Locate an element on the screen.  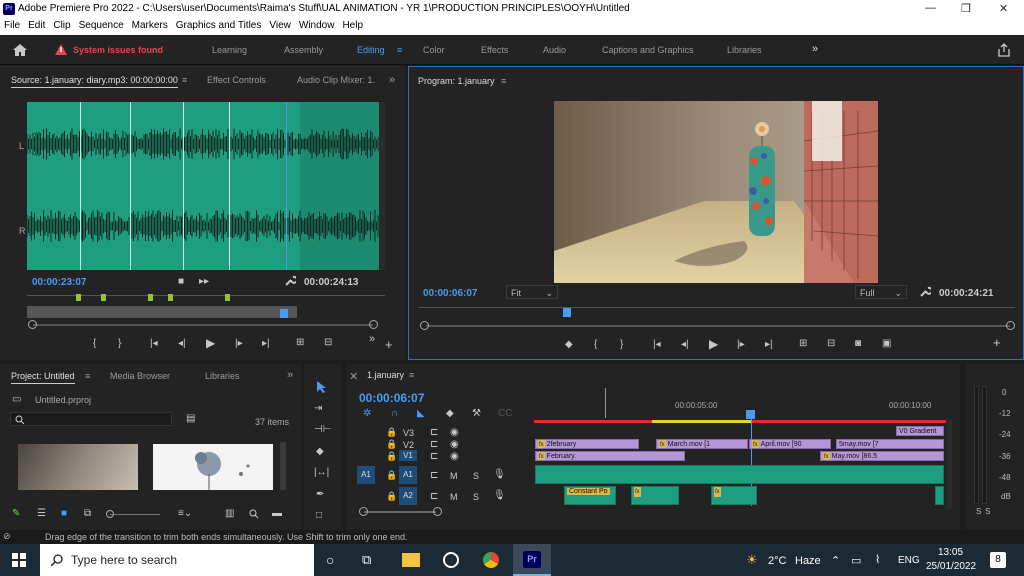
source-in-out-range is located at coordinates (162, 312).